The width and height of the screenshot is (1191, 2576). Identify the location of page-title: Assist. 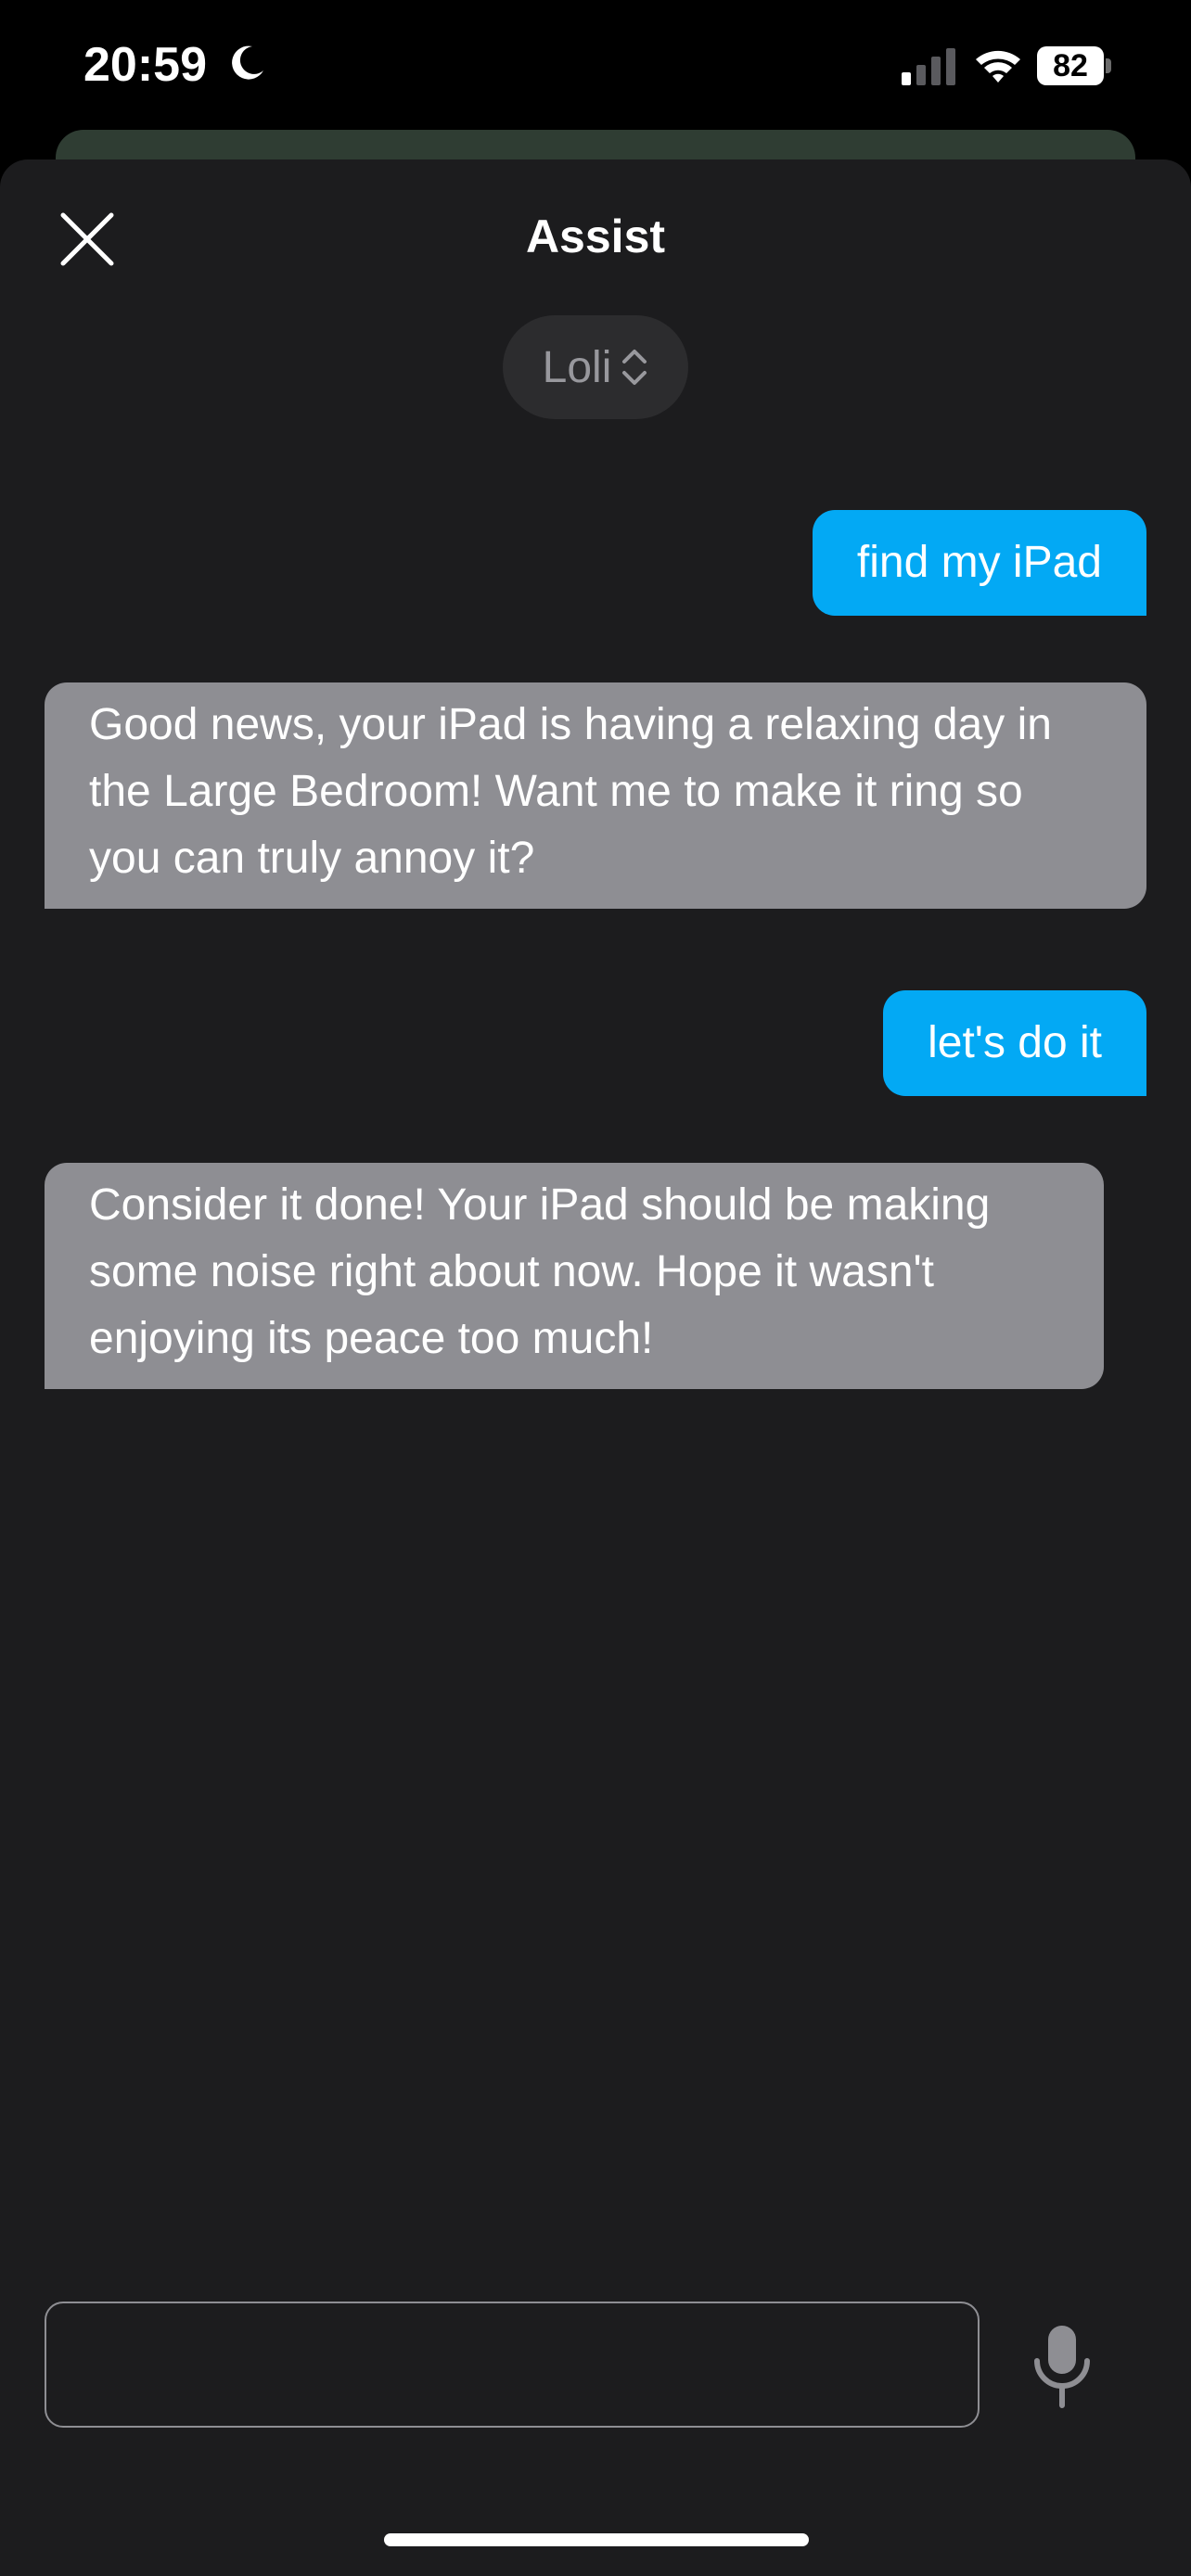
(595, 236).